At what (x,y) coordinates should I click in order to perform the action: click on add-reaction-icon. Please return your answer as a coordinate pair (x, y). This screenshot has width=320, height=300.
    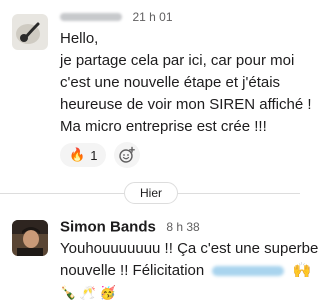
    Looking at the image, I should click on (127, 154).